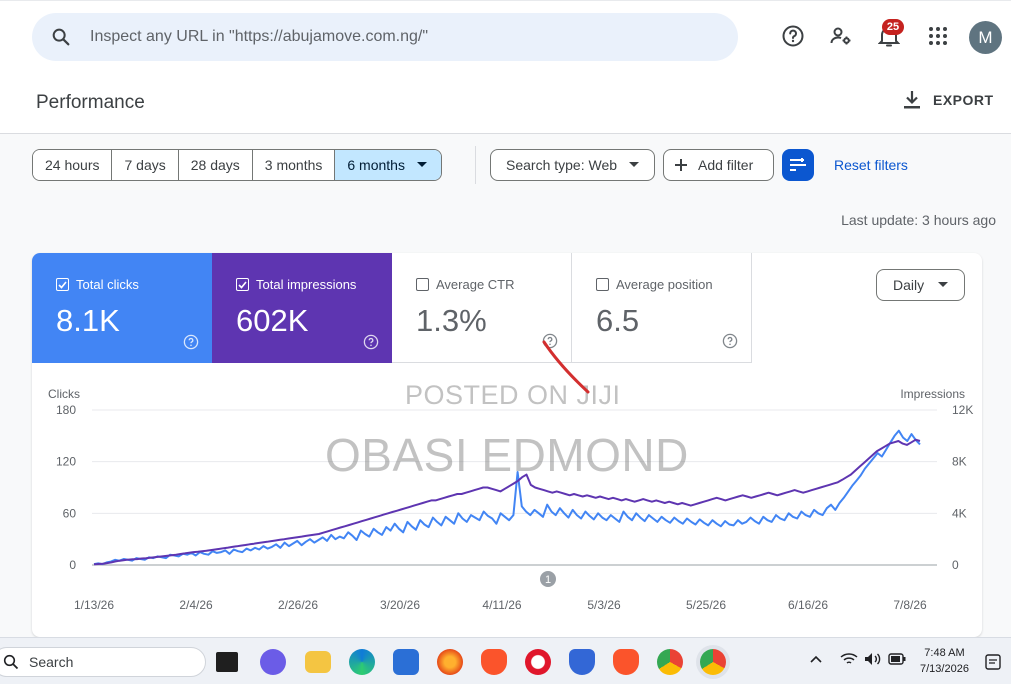  What do you see at coordinates (107, 284) in the screenshot?
I see `metric-label: Total clicks` at bounding box center [107, 284].